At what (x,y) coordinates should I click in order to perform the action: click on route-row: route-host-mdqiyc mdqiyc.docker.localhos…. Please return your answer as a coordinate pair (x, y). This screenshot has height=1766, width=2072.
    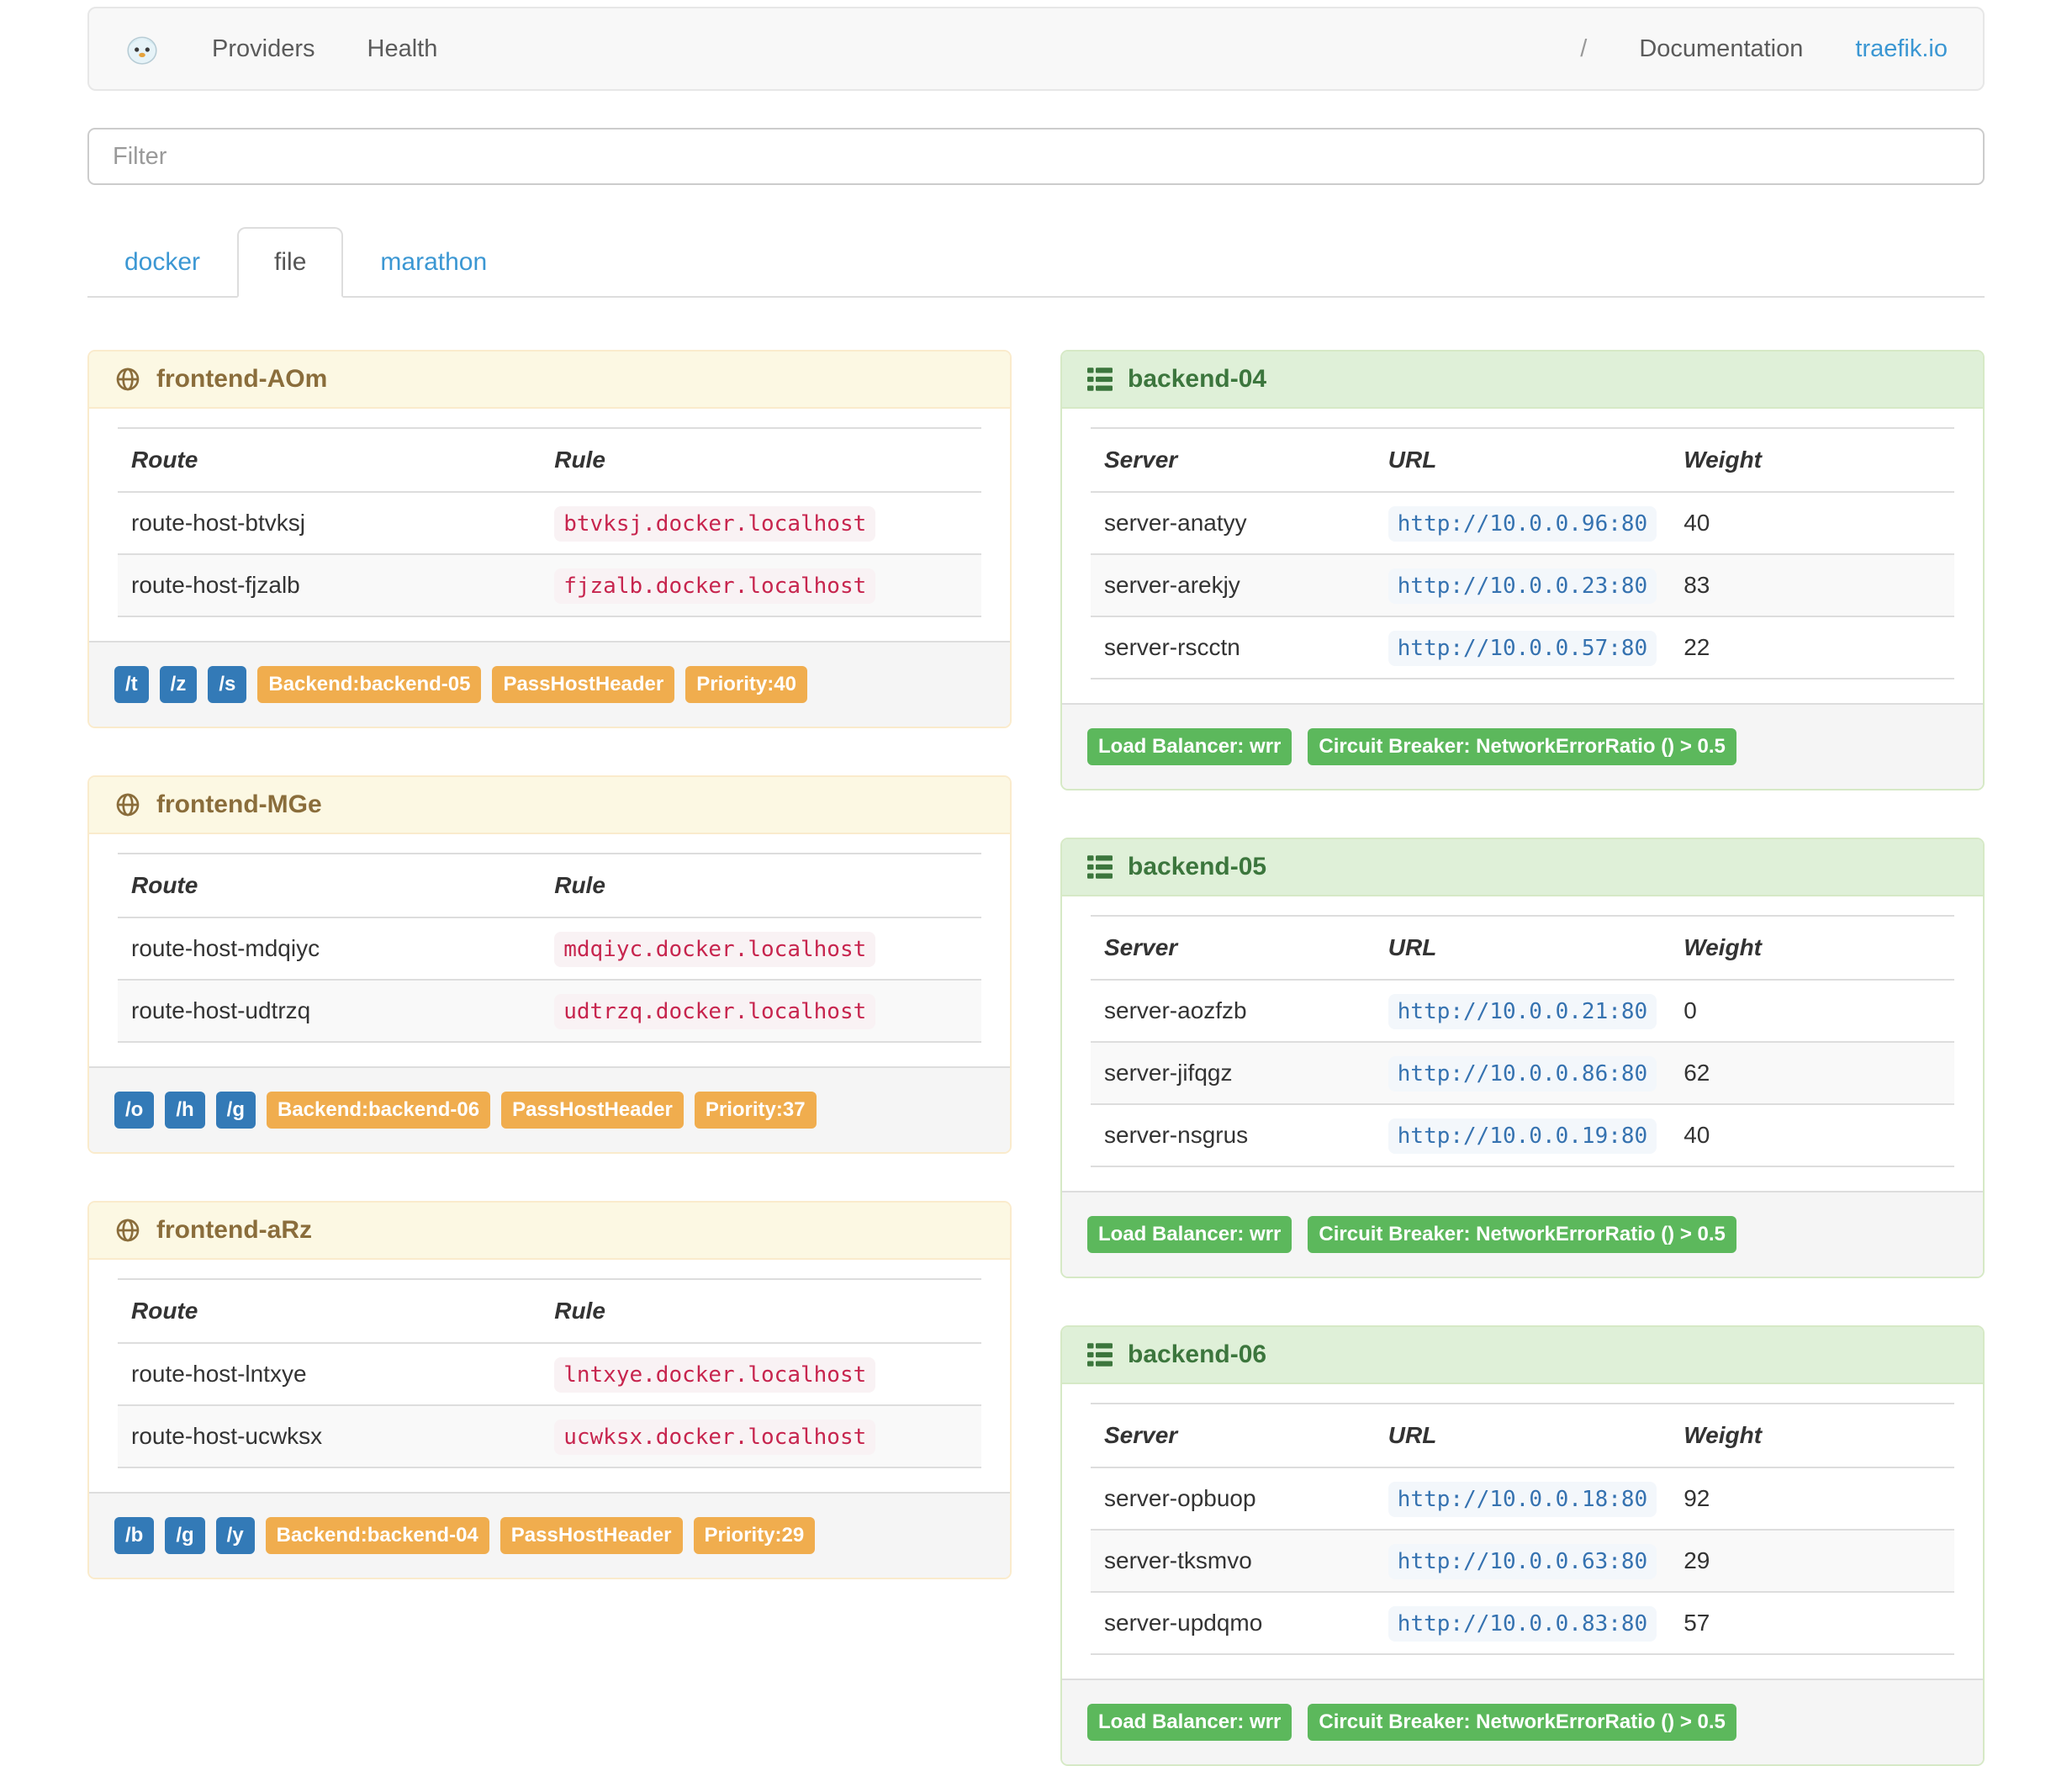
    Looking at the image, I should click on (549, 948).